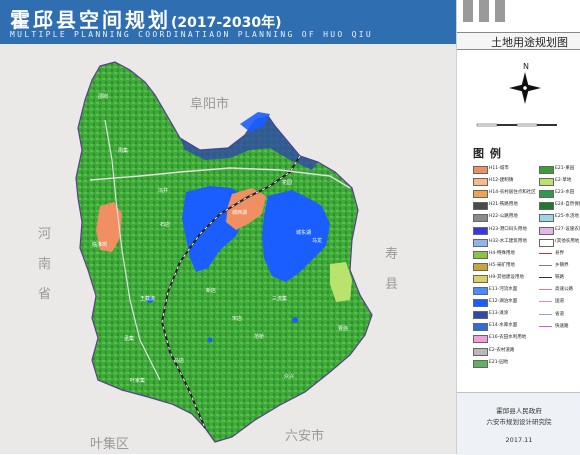 The image size is (580, 455). Describe the element at coordinates (559, 253) in the screenshot. I see `legend-label: 县界` at that location.